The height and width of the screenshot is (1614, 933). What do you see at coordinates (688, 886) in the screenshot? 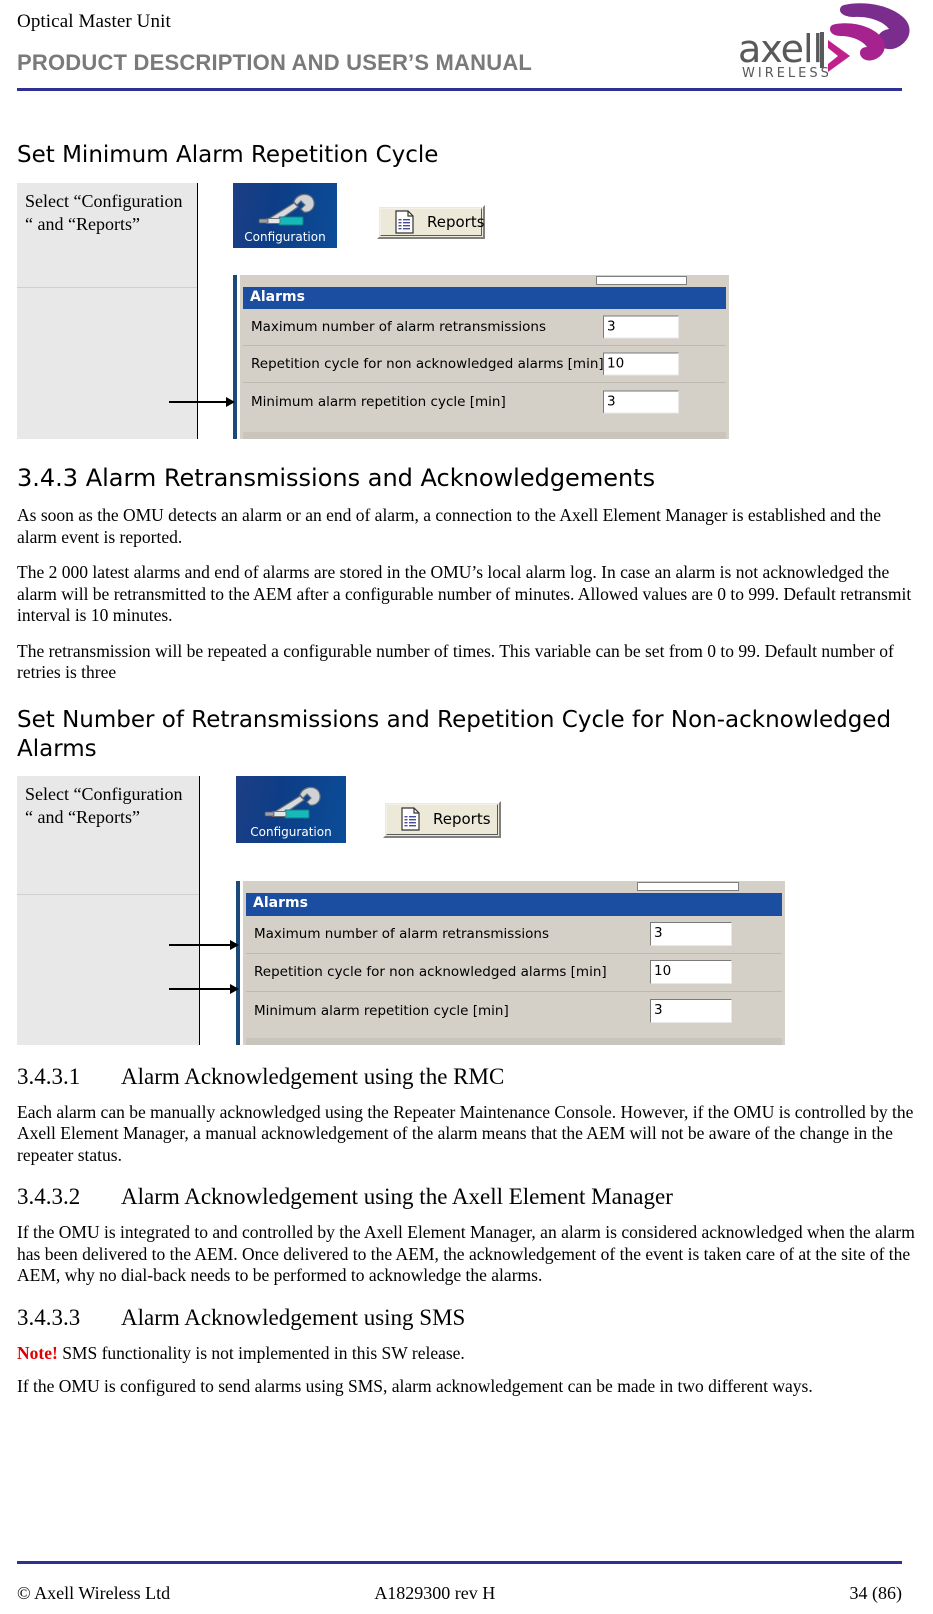
I see `dialog-2-clipped-field` at bounding box center [688, 886].